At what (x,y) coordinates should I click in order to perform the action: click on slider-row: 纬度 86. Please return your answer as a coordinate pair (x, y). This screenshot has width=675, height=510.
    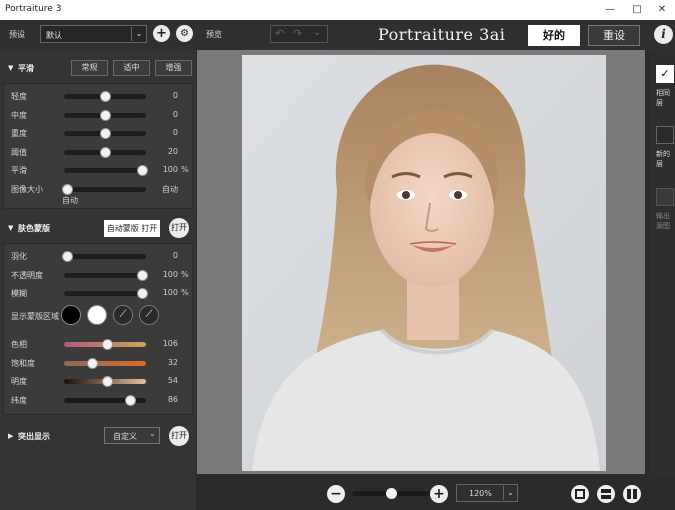
    Looking at the image, I should click on (99, 400).